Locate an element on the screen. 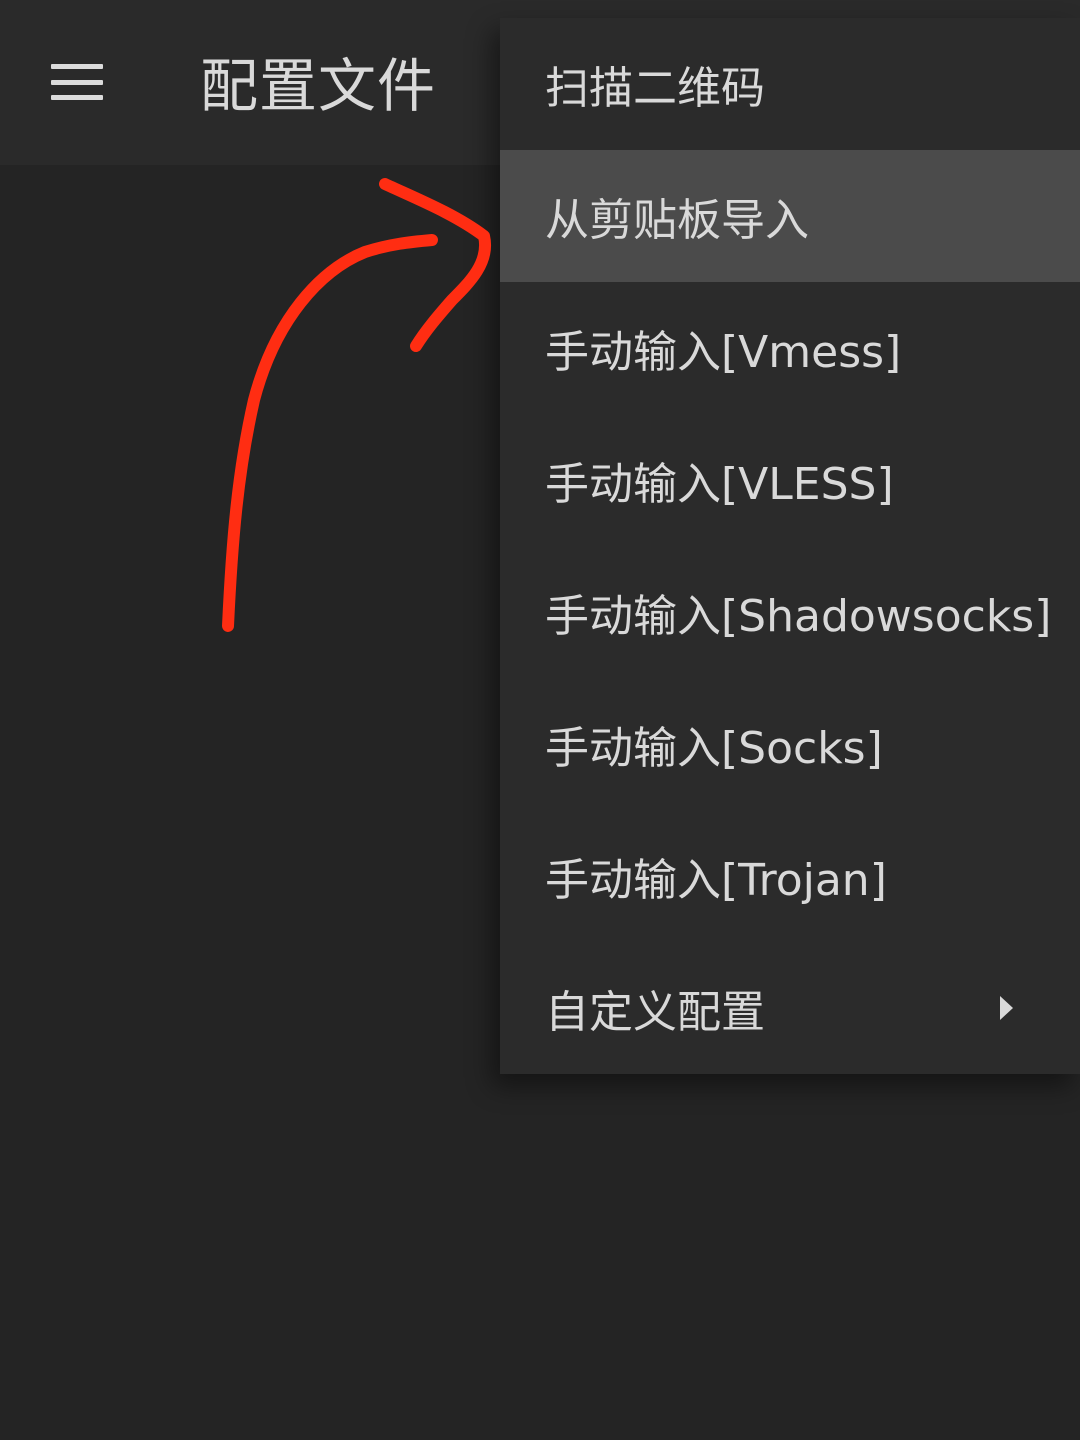 The height and width of the screenshot is (1440, 1080). menu-item-manual-trojan: 手动输入[Trojan] is located at coordinates (790, 876).